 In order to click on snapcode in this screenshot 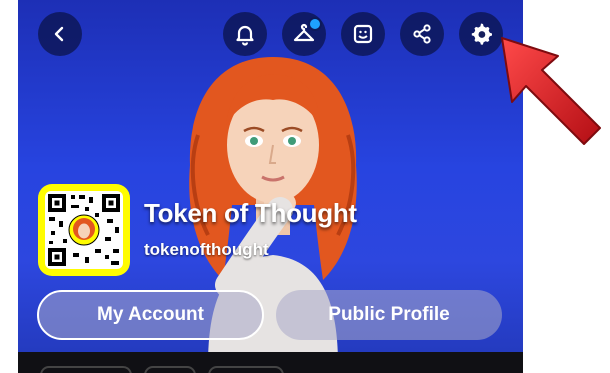, I will do `click(84, 230)`.